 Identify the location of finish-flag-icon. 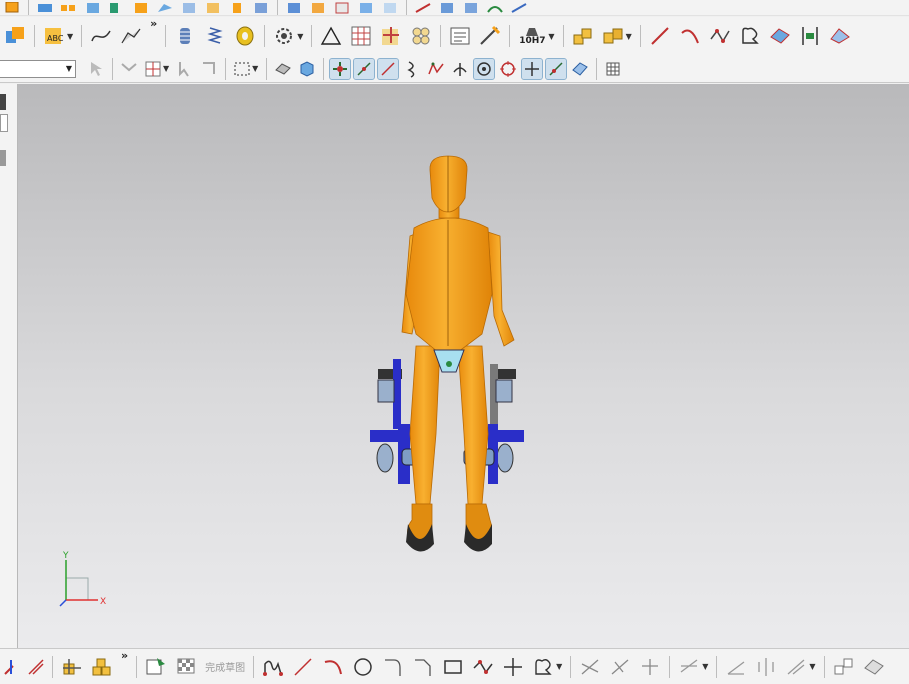
(186, 667).